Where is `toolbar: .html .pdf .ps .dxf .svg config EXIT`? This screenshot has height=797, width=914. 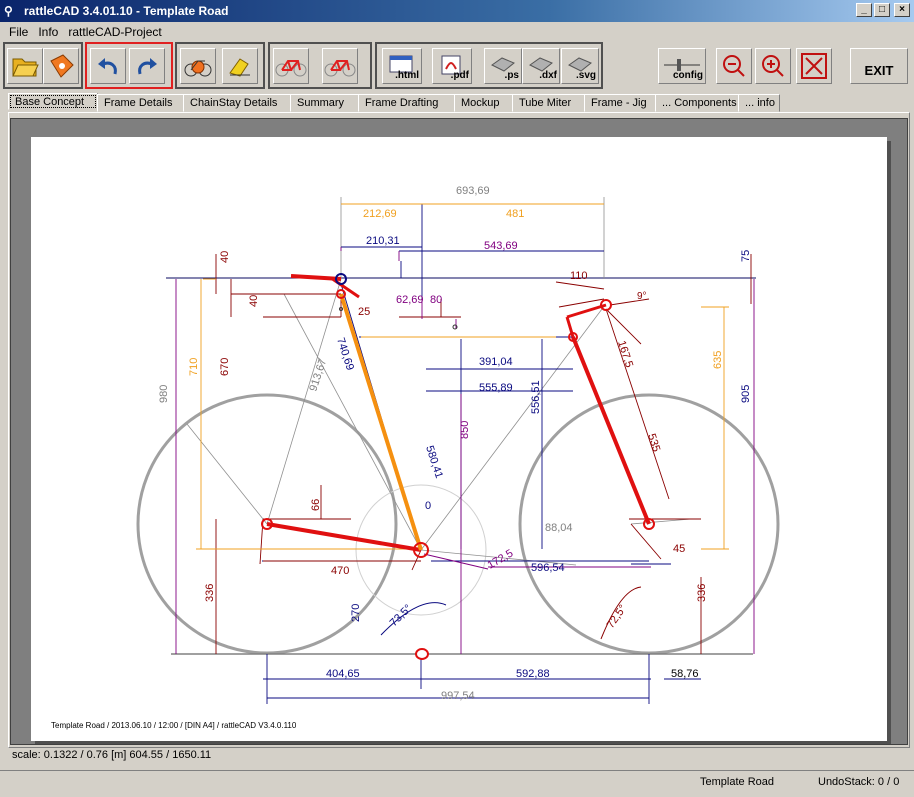 toolbar: .html .pdf .ps .dxf .svg config EXIT is located at coordinates (457, 66).